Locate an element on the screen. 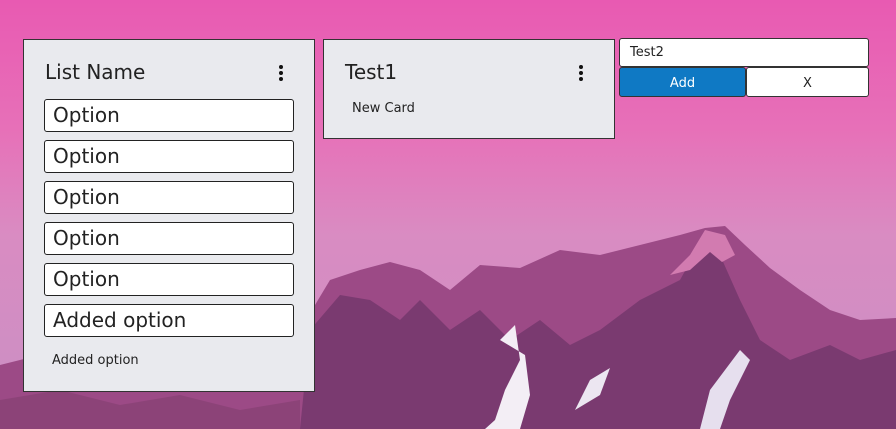  close-form-button: X is located at coordinates (807, 82).